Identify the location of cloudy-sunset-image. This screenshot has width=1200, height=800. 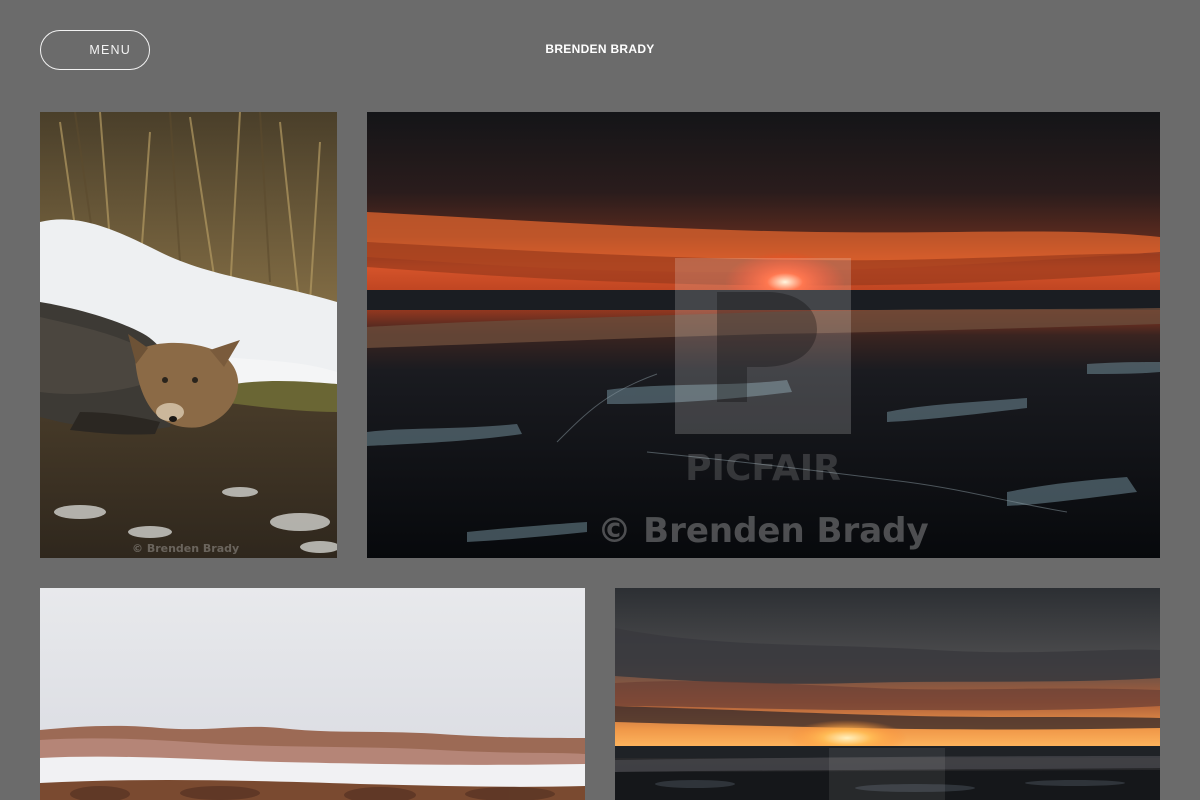
(887, 694).